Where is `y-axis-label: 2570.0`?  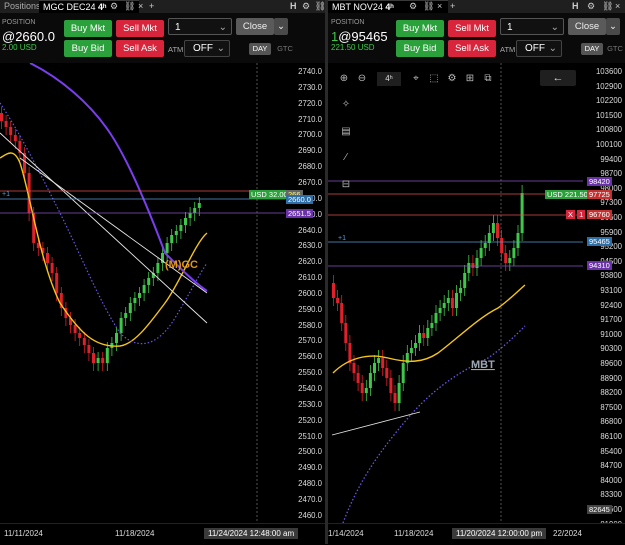
y-axis-label: 2570.0 is located at coordinates (310, 341).